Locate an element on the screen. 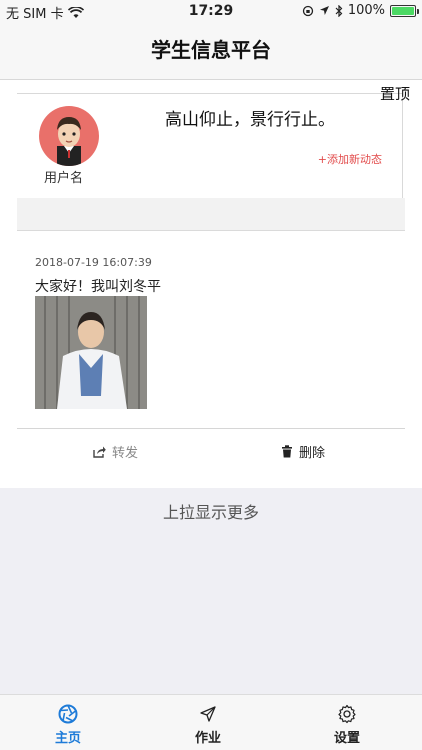  avatar is located at coordinates (69, 136).